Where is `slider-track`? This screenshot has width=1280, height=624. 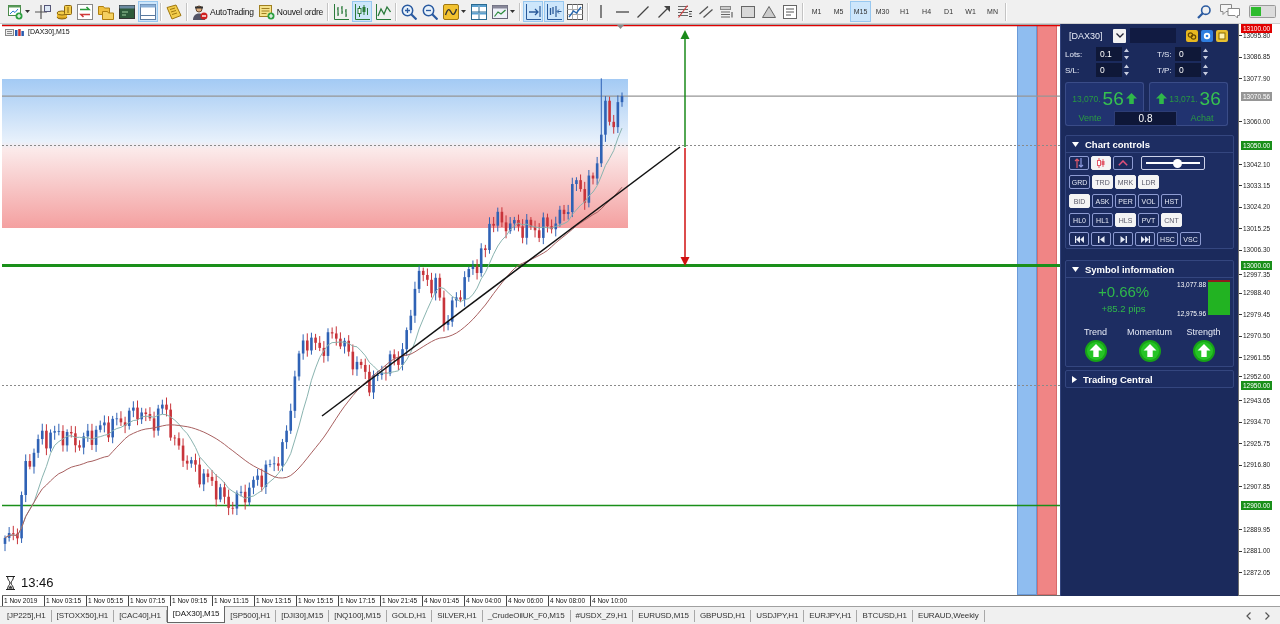
slider-track is located at coordinates (1173, 163).